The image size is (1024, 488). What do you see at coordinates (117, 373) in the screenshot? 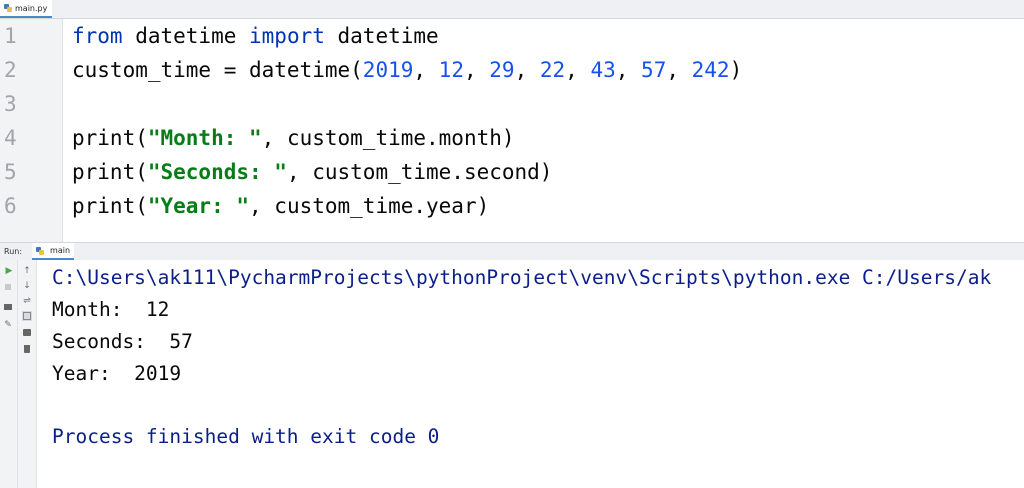
I see `console-output-line: Year: 2019` at bounding box center [117, 373].